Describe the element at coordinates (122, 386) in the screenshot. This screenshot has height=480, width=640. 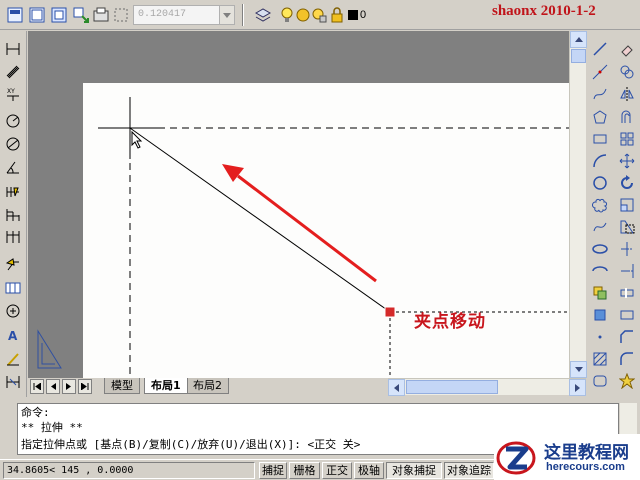
I see `tab-model: 模型` at that location.